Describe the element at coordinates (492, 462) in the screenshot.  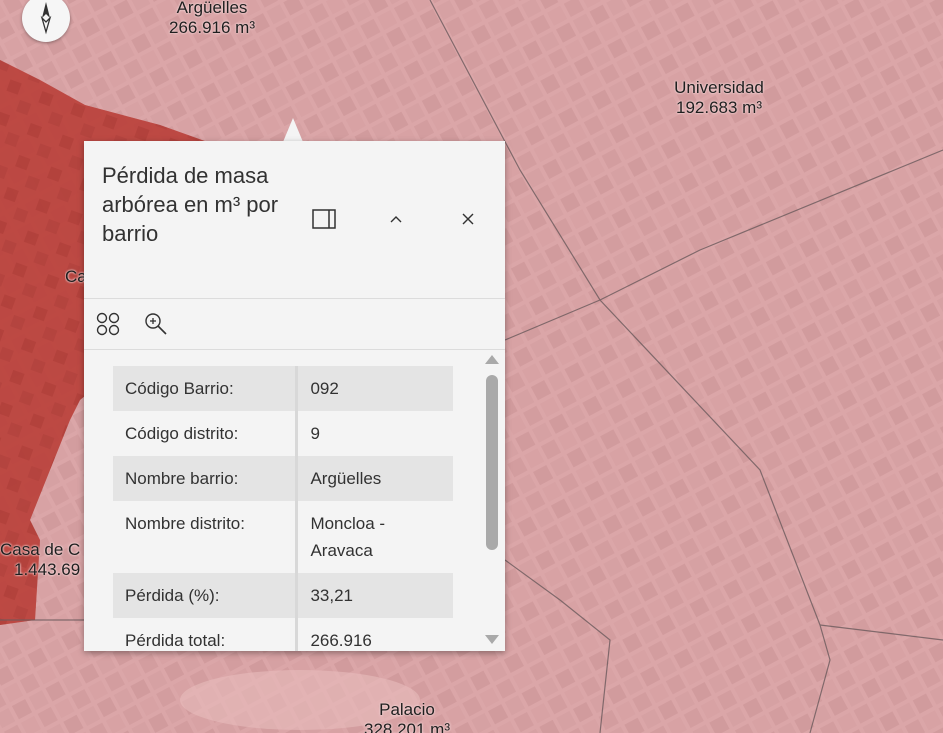
I see `scrollbar-thumb` at that location.